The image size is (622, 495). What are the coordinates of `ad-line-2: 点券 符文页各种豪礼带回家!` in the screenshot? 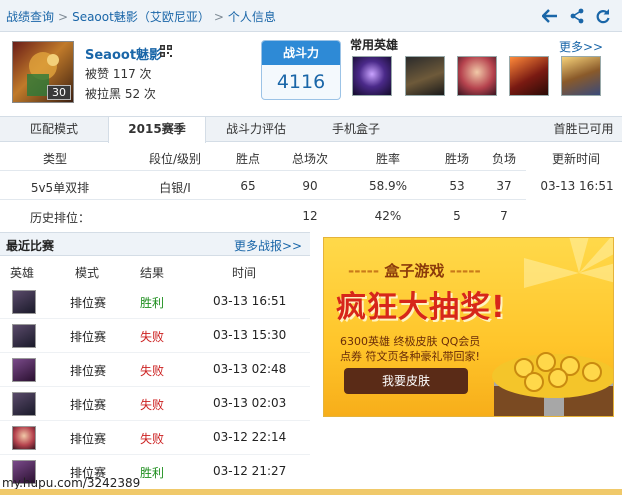 It's located at (410, 356).